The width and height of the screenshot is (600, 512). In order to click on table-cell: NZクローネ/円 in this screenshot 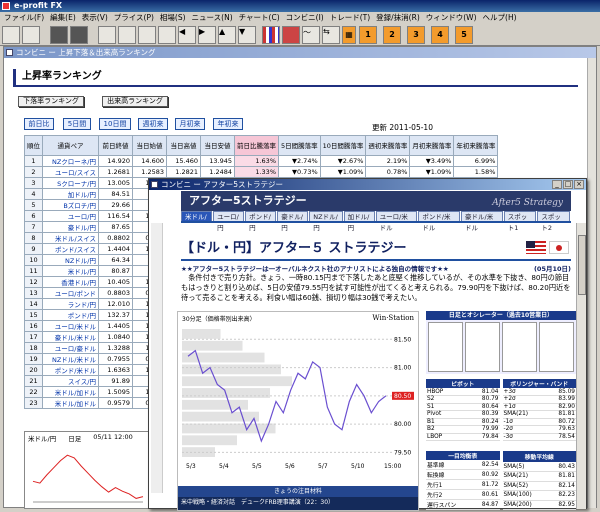, I will do `click(70, 161)`.